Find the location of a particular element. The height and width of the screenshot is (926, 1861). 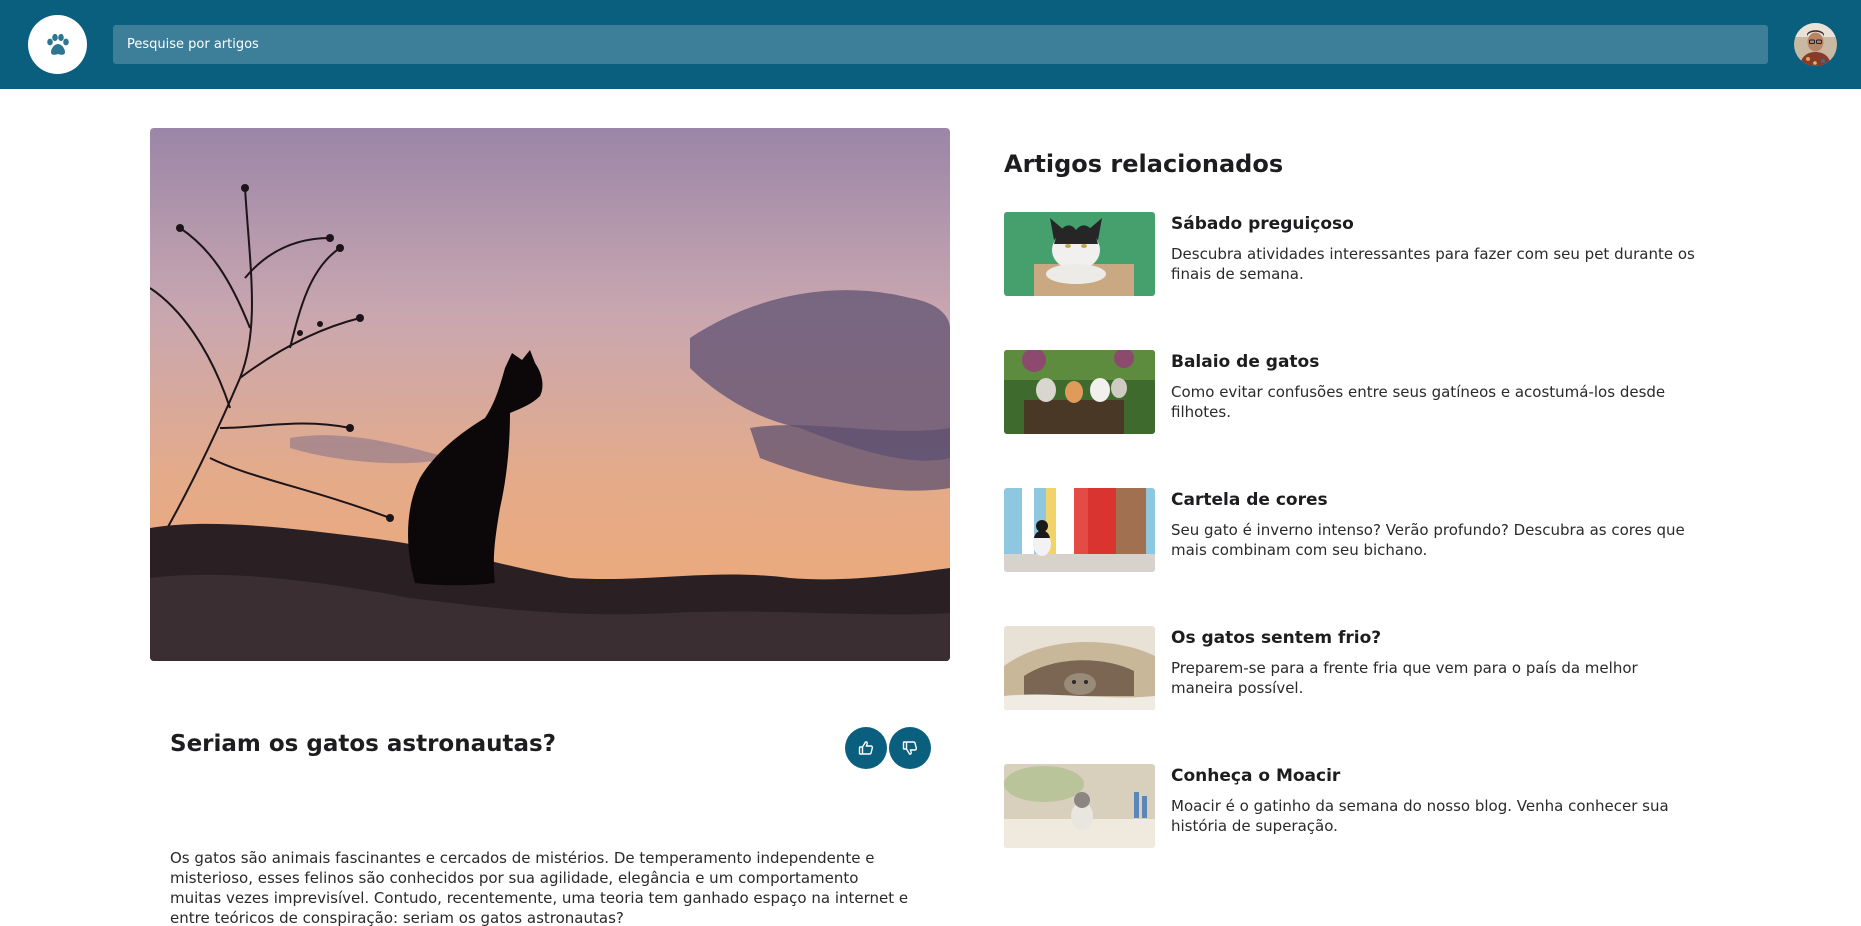

related-article-title: Cartela de cores is located at coordinates (1249, 500).